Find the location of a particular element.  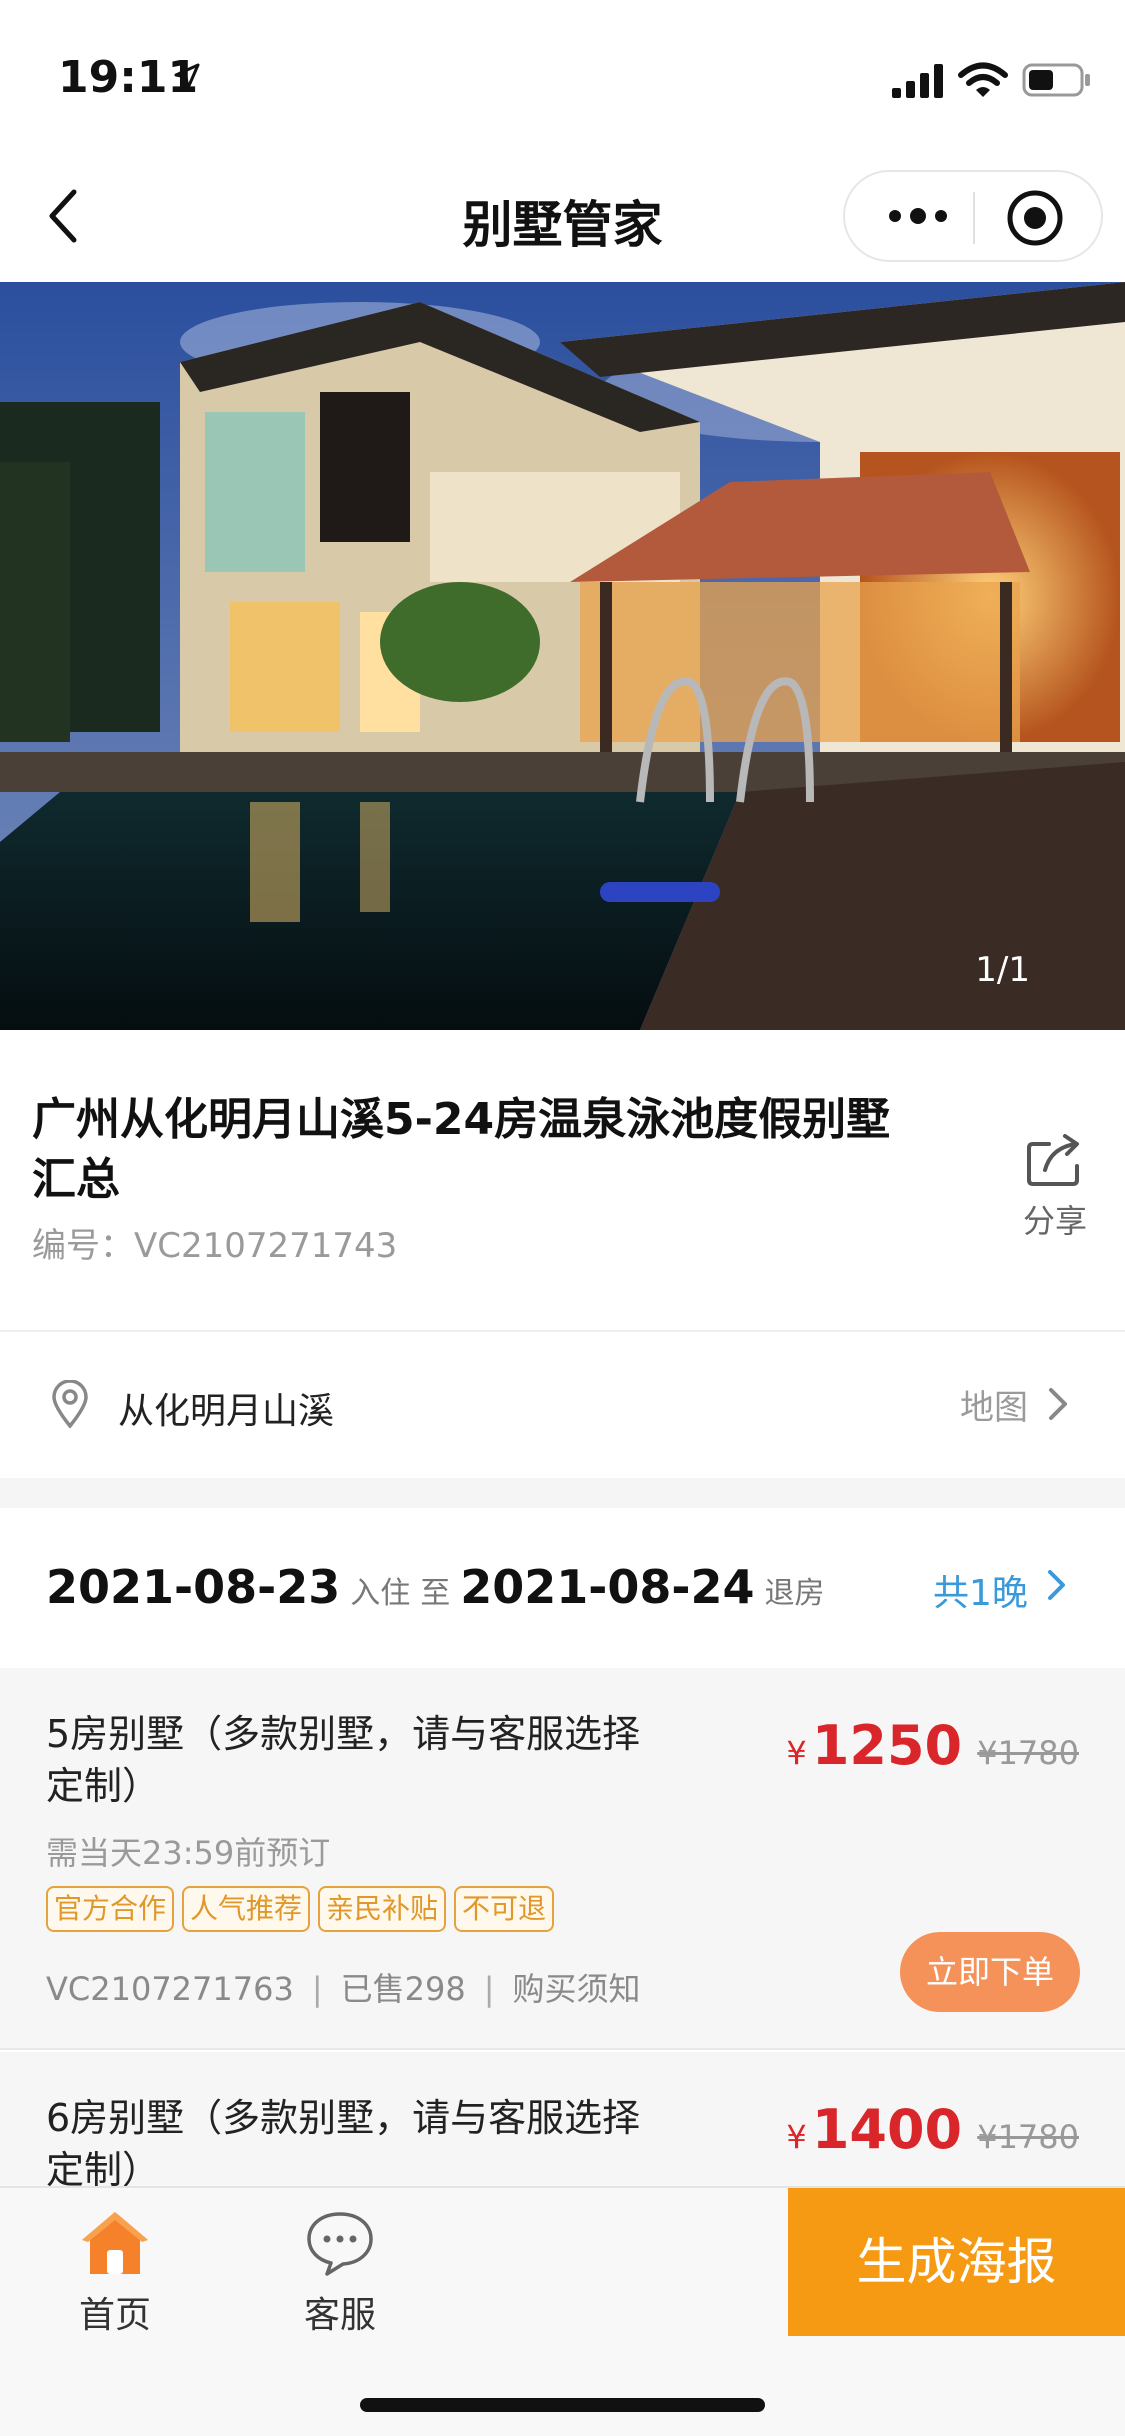

check-out-date: 2021-08-24 is located at coordinates (607, 1587).